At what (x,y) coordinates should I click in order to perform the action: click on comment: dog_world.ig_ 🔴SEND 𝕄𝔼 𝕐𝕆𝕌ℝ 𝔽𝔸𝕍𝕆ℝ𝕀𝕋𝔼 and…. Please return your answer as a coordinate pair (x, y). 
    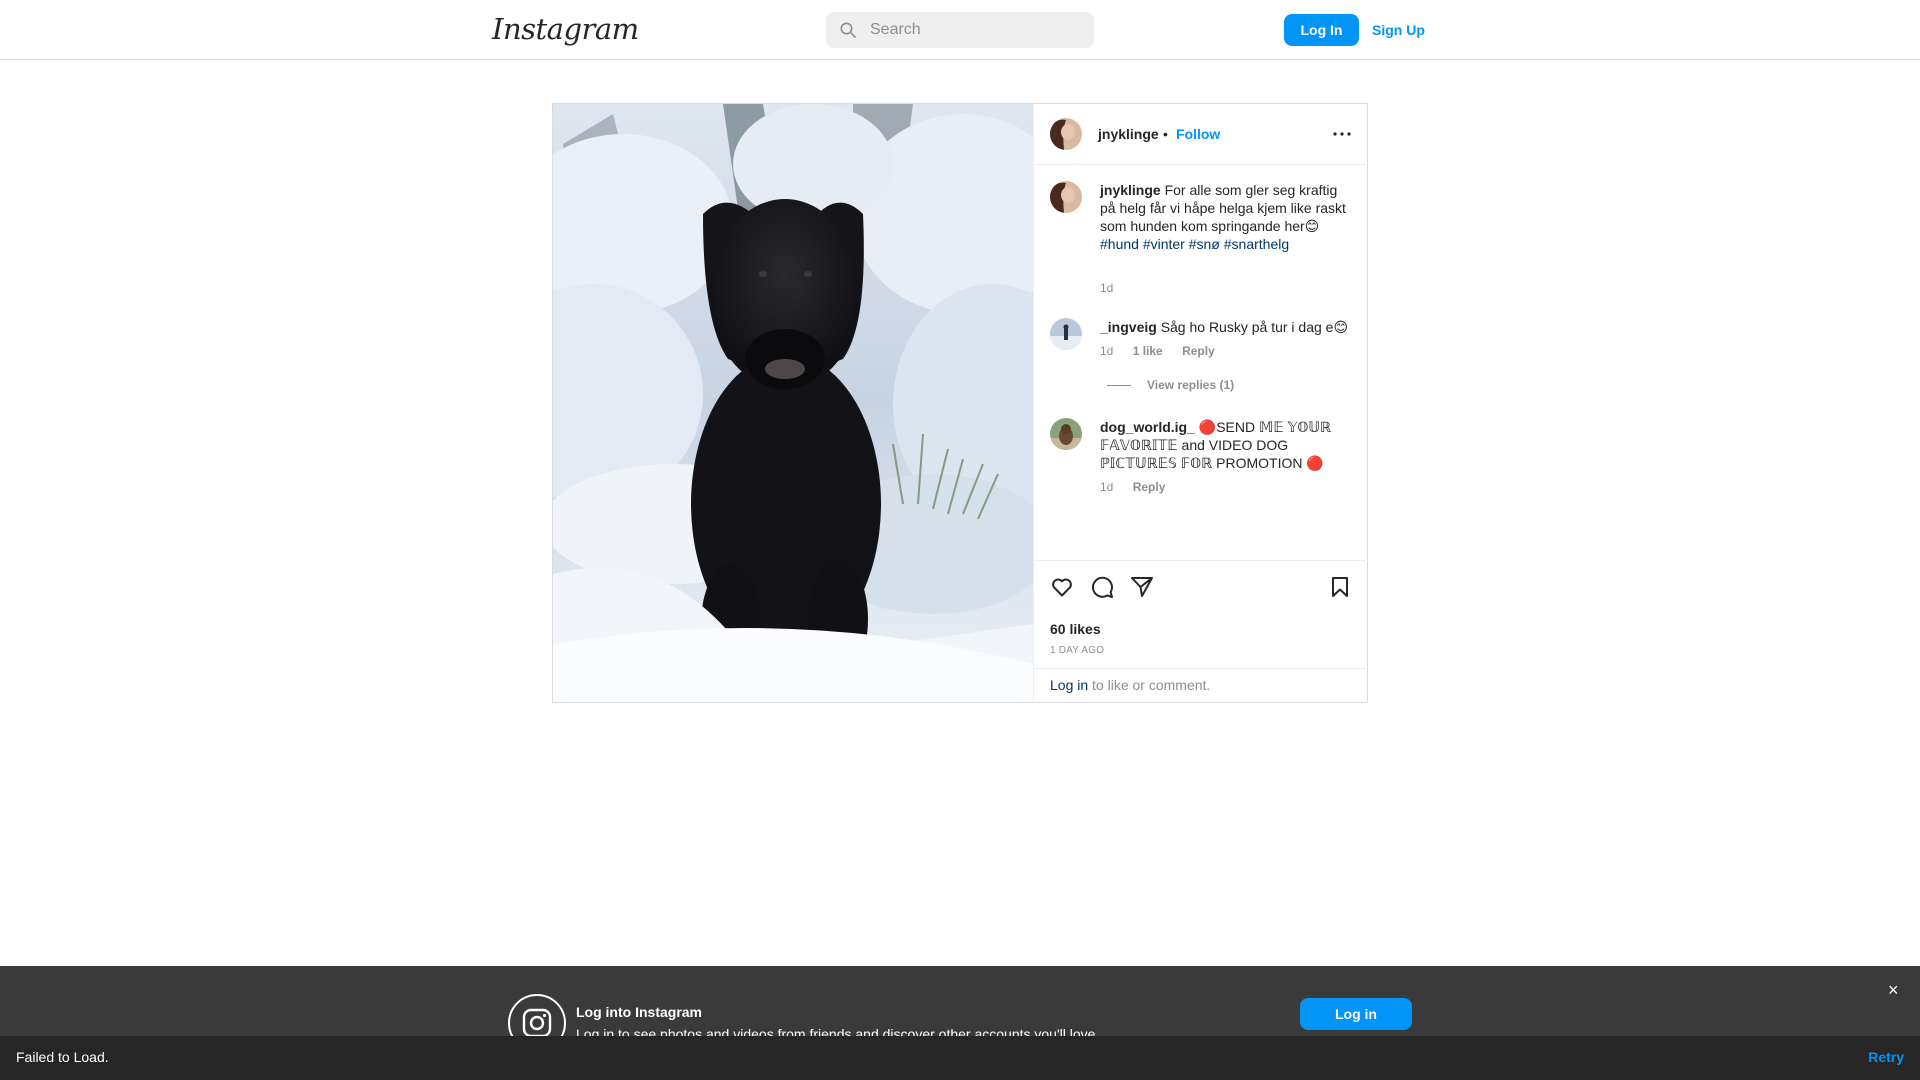
    Looking at the image, I should click on (1205, 458).